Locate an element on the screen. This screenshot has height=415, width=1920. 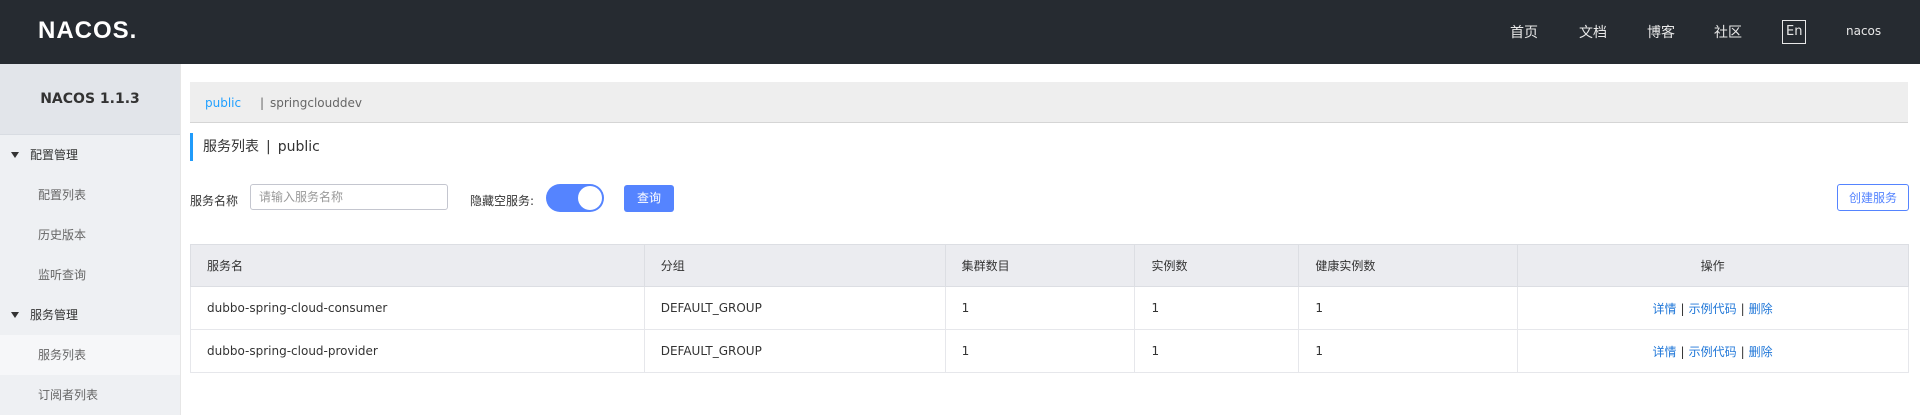
column-header-service-name: 服务名 is located at coordinates (417, 265).